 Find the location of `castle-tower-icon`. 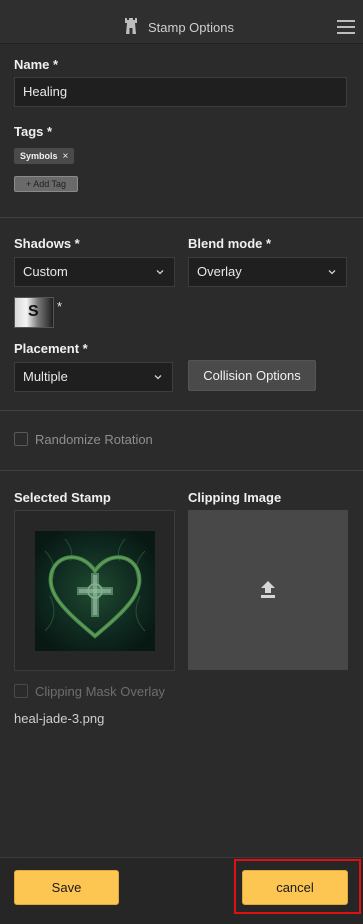

castle-tower-icon is located at coordinates (131, 26).